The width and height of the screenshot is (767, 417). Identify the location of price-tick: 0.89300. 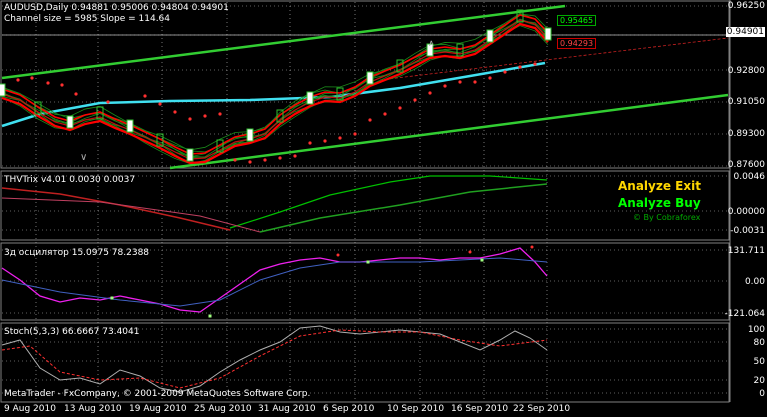
(746, 134).